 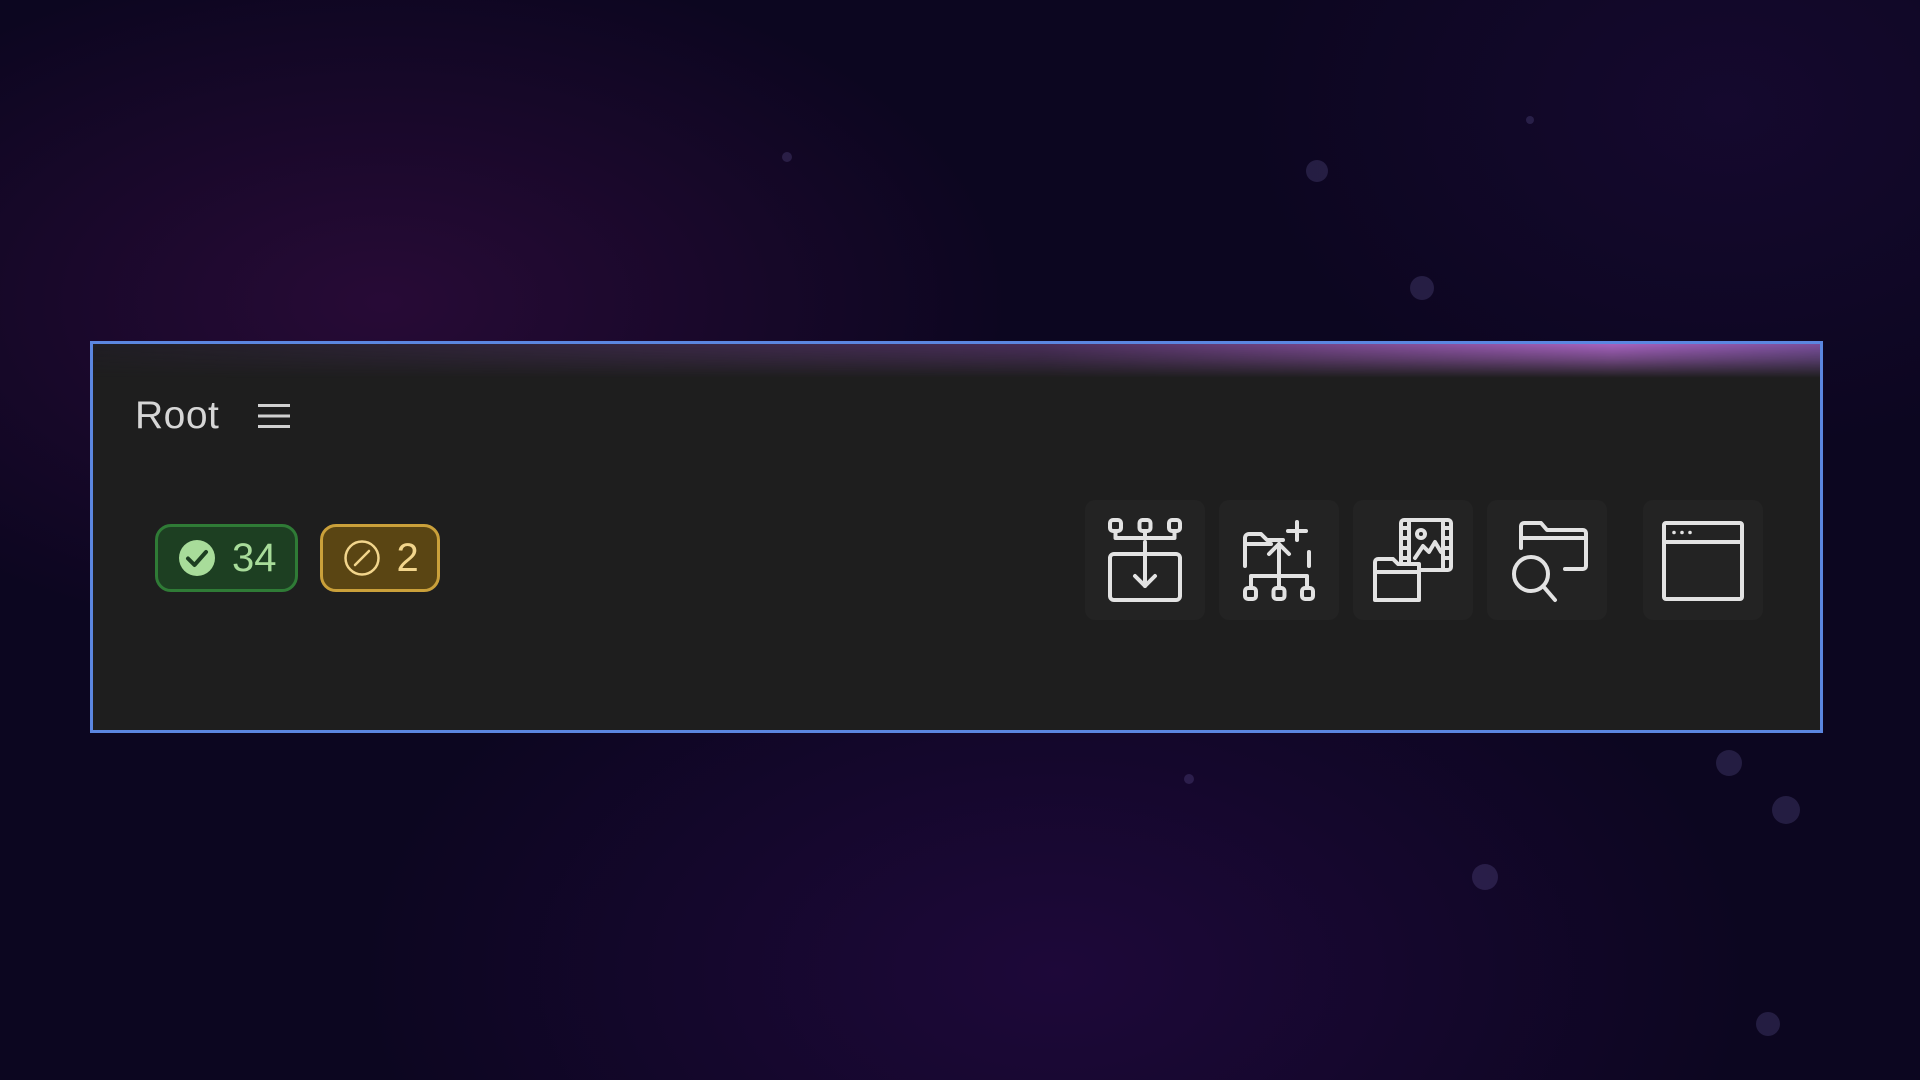 I want to click on hamburger-menu-icon, so click(x=274, y=416).